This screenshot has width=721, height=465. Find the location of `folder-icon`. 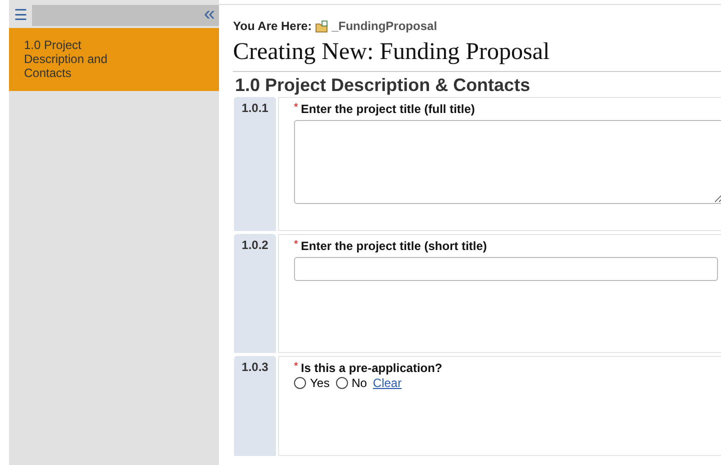

folder-icon is located at coordinates (321, 26).